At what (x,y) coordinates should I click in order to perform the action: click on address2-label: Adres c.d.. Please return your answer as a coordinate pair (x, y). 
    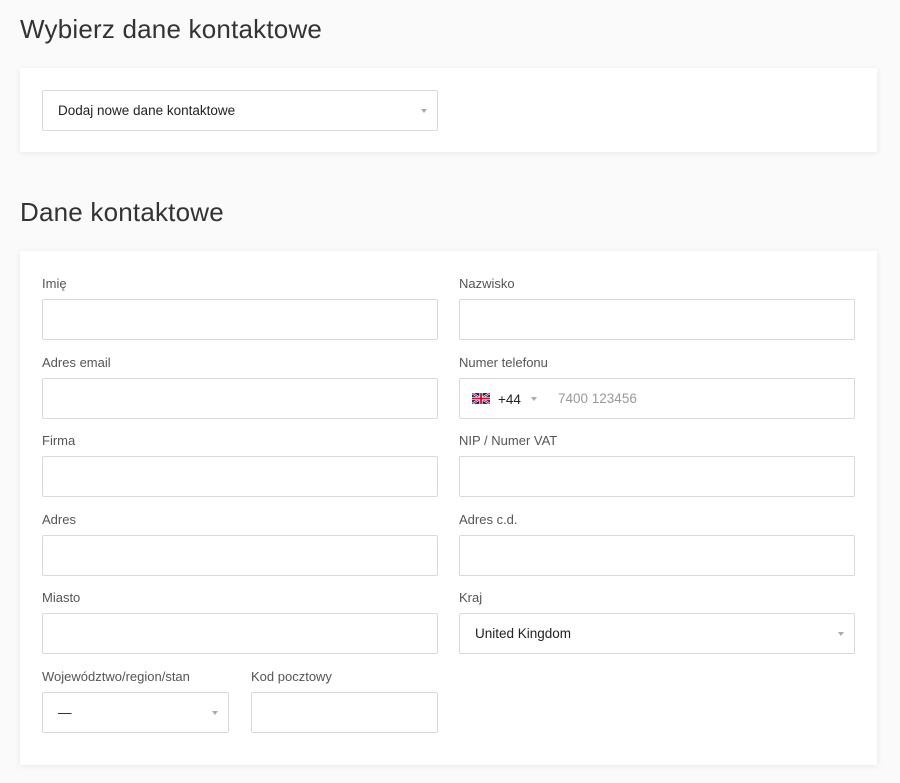
    Looking at the image, I should click on (488, 519).